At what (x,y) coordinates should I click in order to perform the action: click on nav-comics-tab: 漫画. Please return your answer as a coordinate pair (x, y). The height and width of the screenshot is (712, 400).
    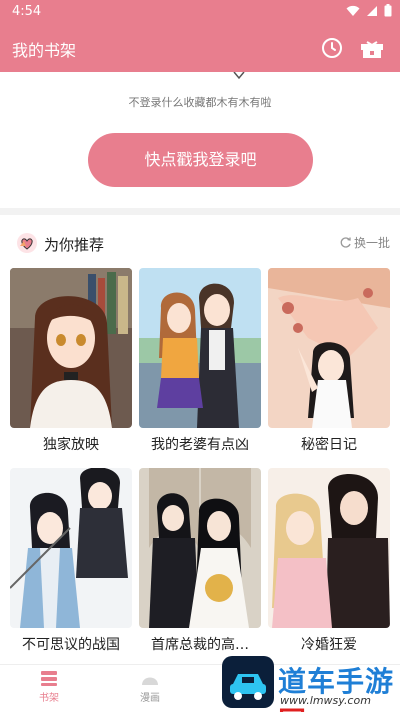
    Looking at the image, I should click on (150, 686).